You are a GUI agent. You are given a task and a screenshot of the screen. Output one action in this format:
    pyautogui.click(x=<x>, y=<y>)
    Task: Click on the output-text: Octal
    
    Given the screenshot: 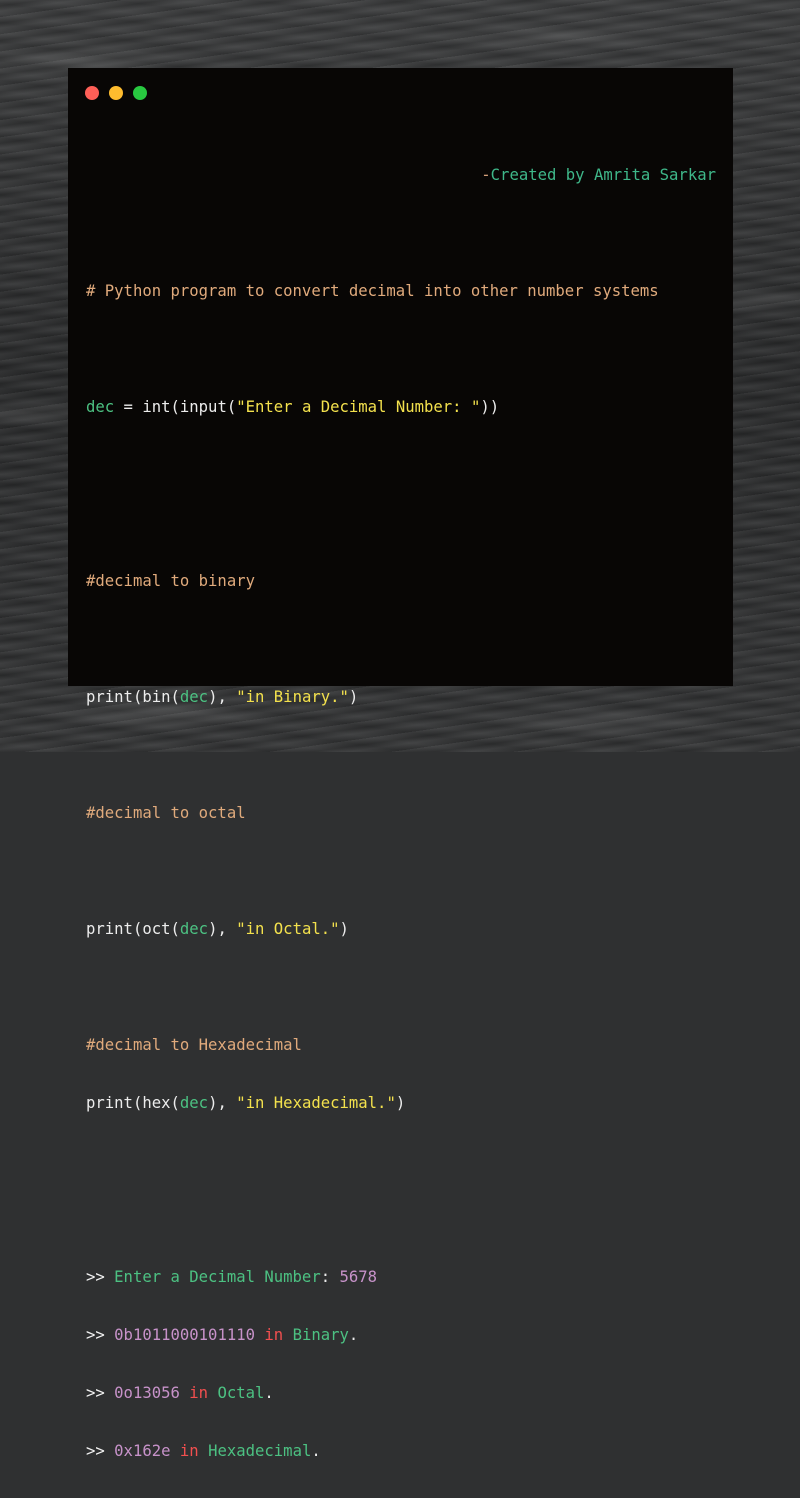 What is the action you would take?
    pyautogui.click(x=241, y=1393)
    